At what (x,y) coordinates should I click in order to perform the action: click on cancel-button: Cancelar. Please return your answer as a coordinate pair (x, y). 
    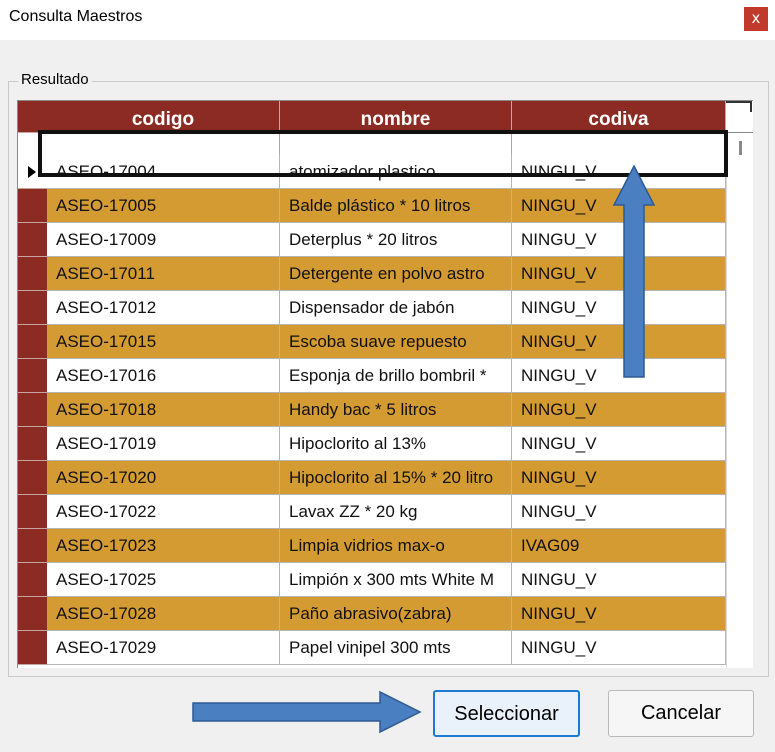
    Looking at the image, I should click on (681, 713).